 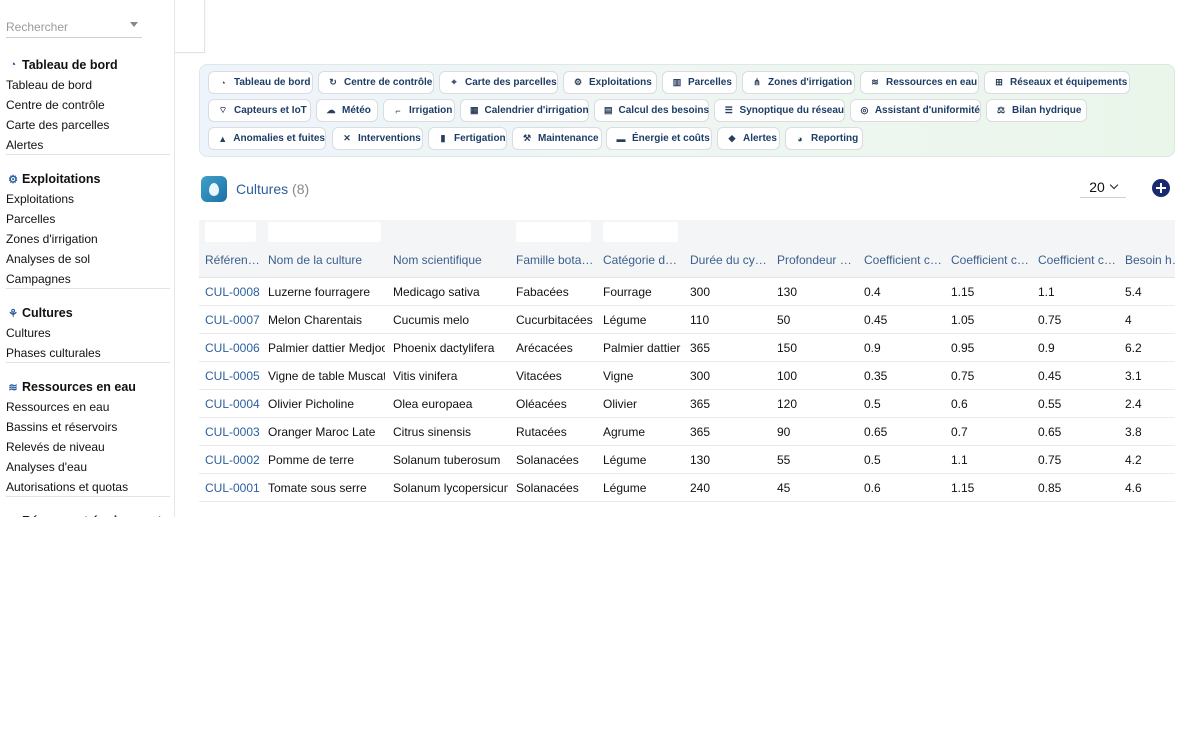 I want to click on module-button: ≋ Ressources en eau, so click(x=919, y=82).